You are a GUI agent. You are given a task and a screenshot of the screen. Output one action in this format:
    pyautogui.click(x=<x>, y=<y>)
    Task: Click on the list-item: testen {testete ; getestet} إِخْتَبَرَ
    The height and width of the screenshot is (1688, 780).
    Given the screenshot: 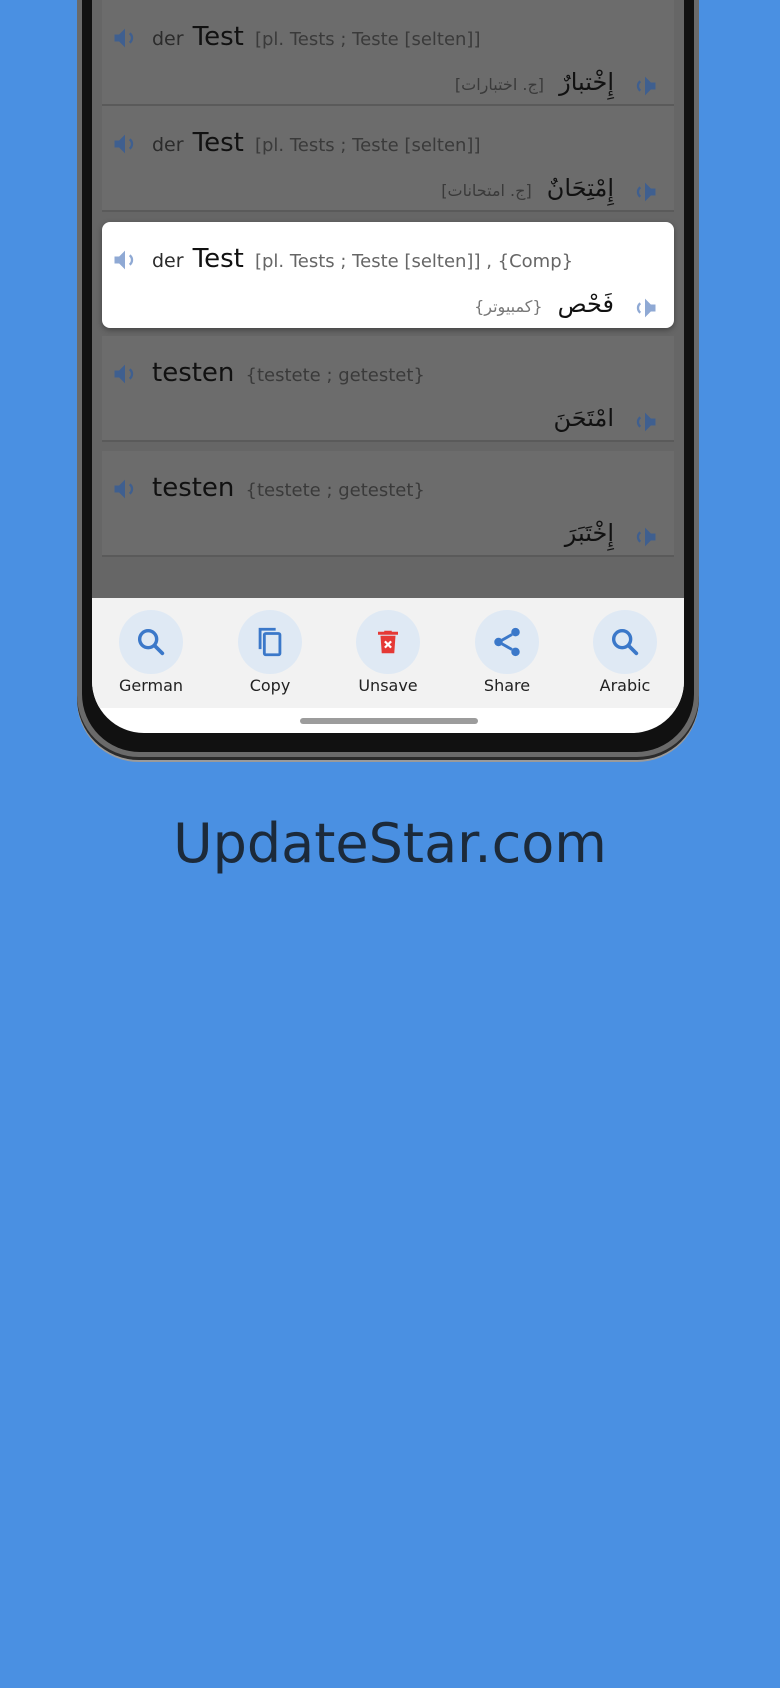 What is the action you would take?
    pyautogui.click(x=388, y=504)
    